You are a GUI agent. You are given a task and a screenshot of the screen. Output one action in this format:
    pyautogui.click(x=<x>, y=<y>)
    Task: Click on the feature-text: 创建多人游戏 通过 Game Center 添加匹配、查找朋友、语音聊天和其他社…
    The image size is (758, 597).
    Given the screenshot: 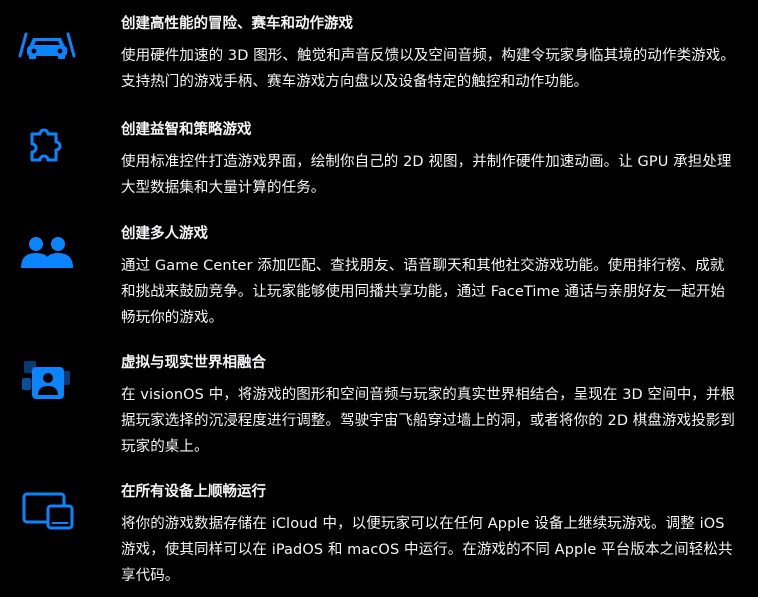 What is the action you would take?
    pyautogui.click(x=428, y=277)
    